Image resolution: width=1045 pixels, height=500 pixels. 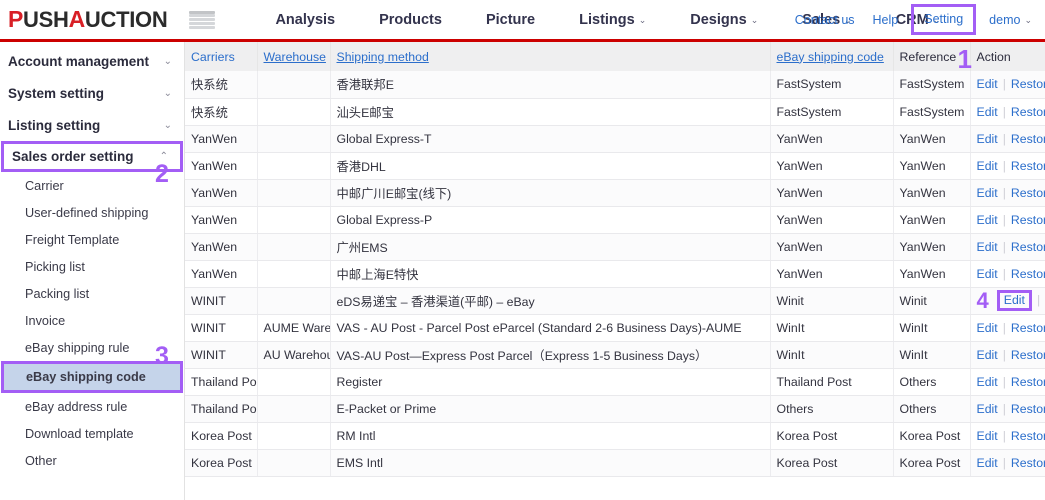 What do you see at coordinates (224, 408) in the screenshot?
I see `carrier-cell-text: Thailand Post` at bounding box center [224, 408].